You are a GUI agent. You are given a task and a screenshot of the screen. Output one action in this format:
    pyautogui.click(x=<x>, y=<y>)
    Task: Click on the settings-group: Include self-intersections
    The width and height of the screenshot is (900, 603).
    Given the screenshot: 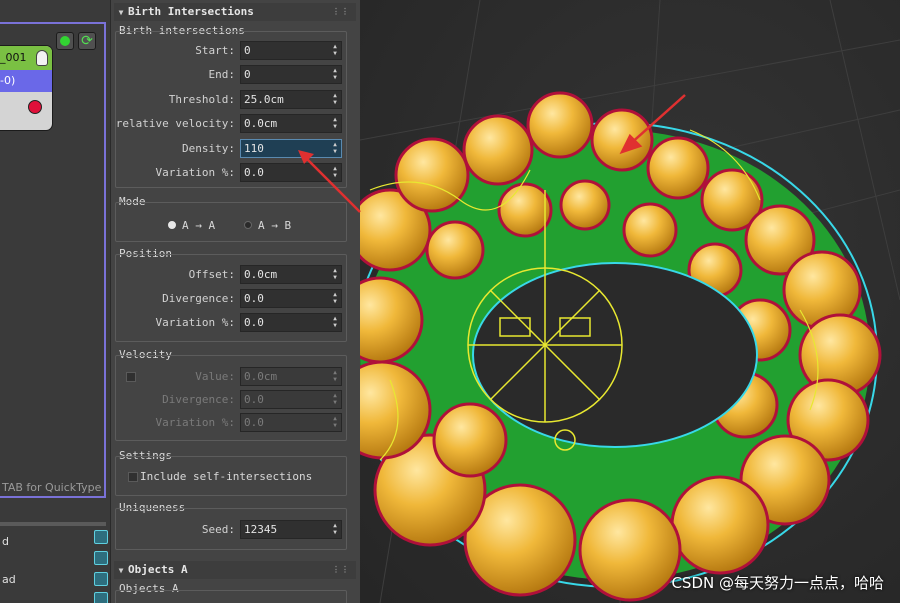 What is the action you would take?
    pyautogui.click(x=231, y=476)
    